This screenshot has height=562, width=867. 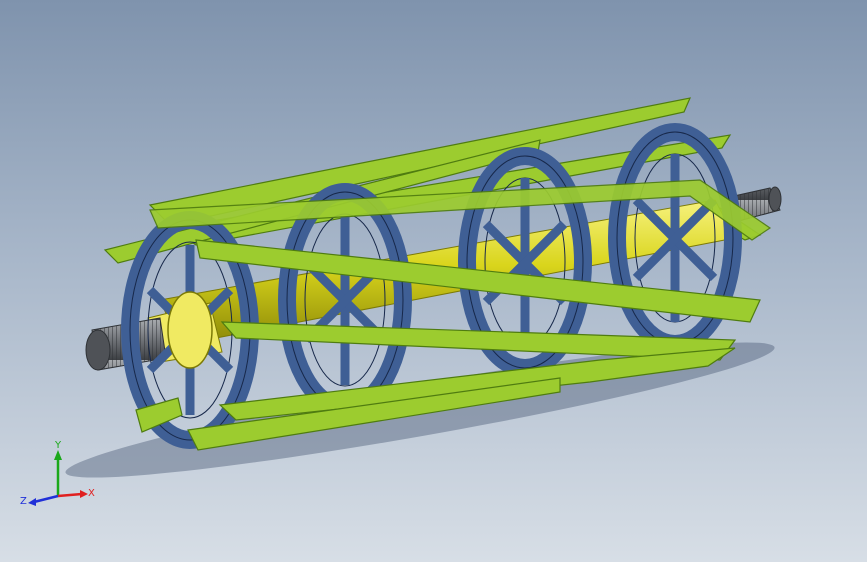 I want to click on x-axis-arrow, so click(x=84, y=494).